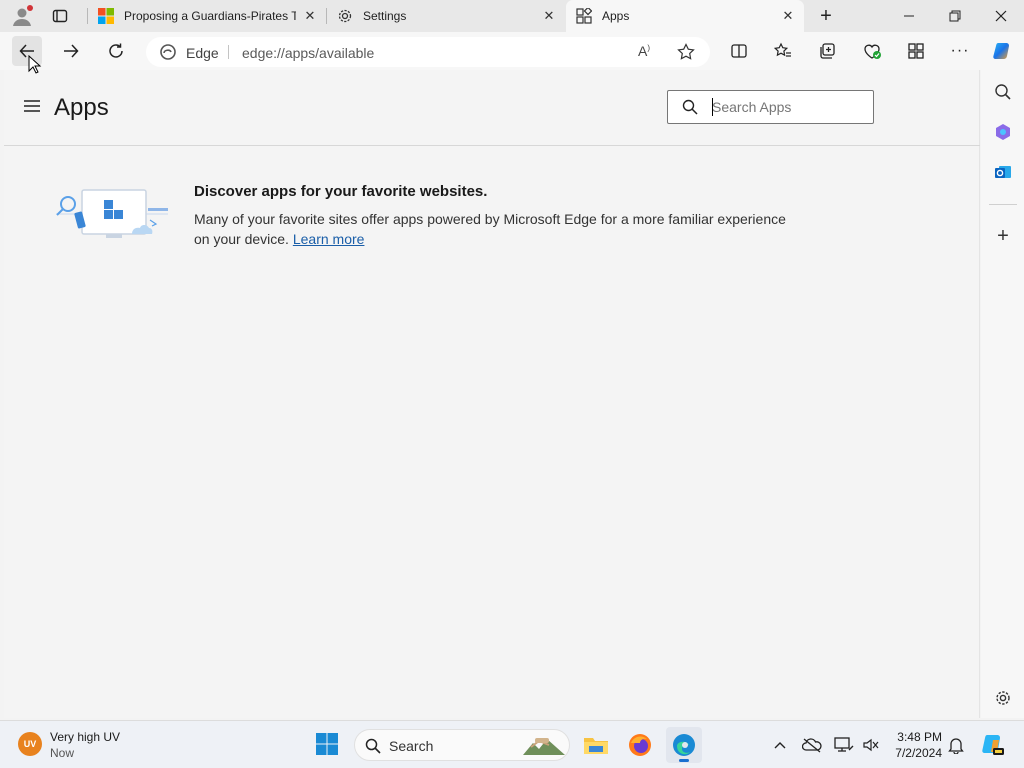  I want to click on start-button, so click(327, 744).